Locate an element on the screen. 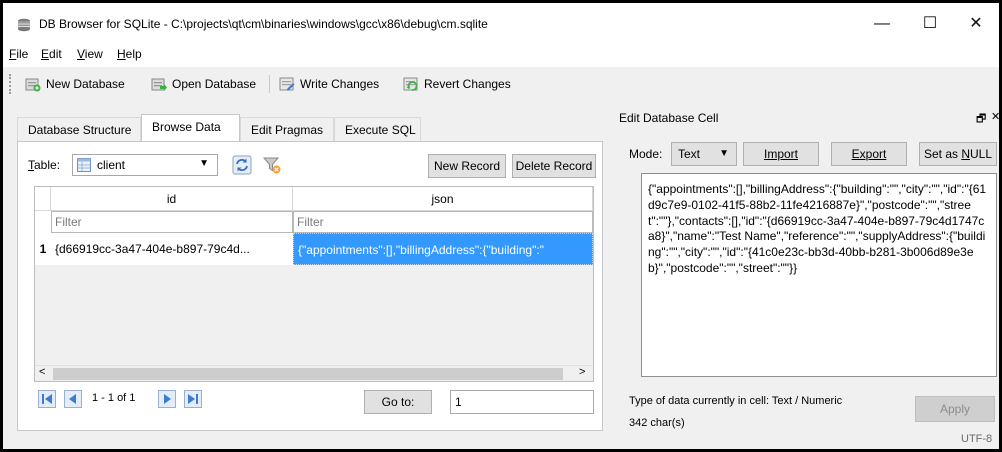 The height and width of the screenshot is (452, 1002). mode-select: Text ▼ is located at coordinates (704, 154).